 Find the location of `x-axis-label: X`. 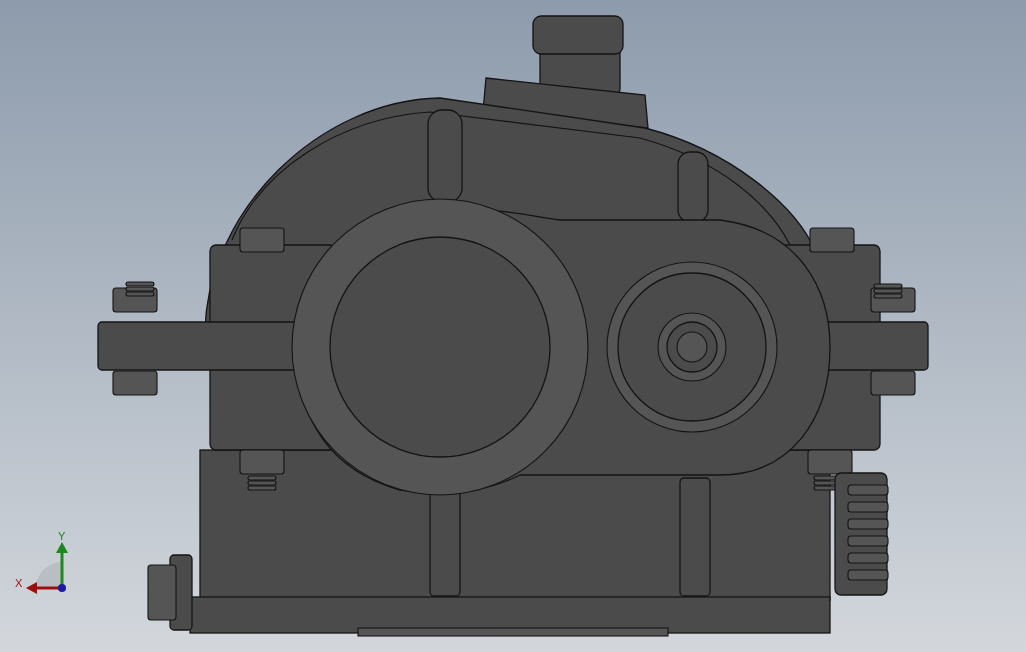

x-axis-label: X is located at coordinates (19, 583).